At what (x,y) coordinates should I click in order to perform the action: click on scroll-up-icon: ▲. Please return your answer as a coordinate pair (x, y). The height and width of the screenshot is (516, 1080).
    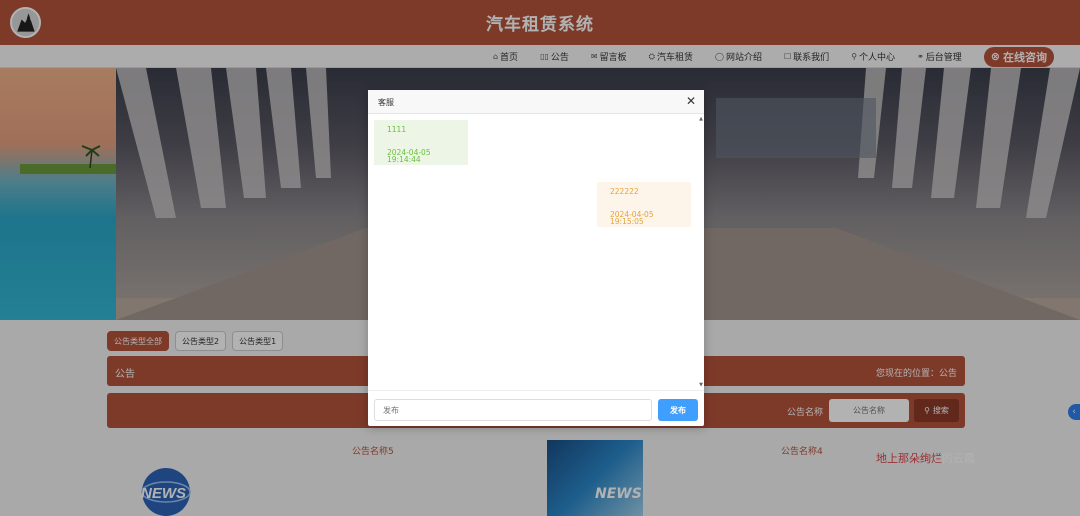
    Looking at the image, I should click on (701, 119).